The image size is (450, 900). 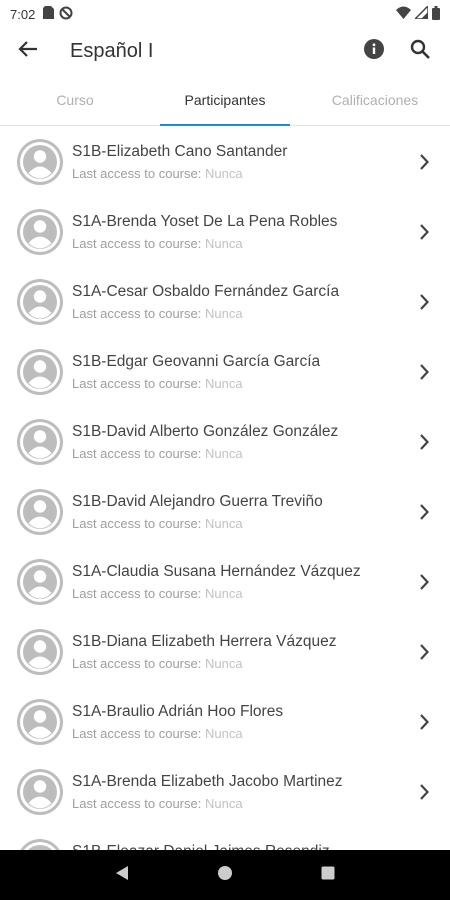 I want to click on battery-icon, so click(x=436, y=14).